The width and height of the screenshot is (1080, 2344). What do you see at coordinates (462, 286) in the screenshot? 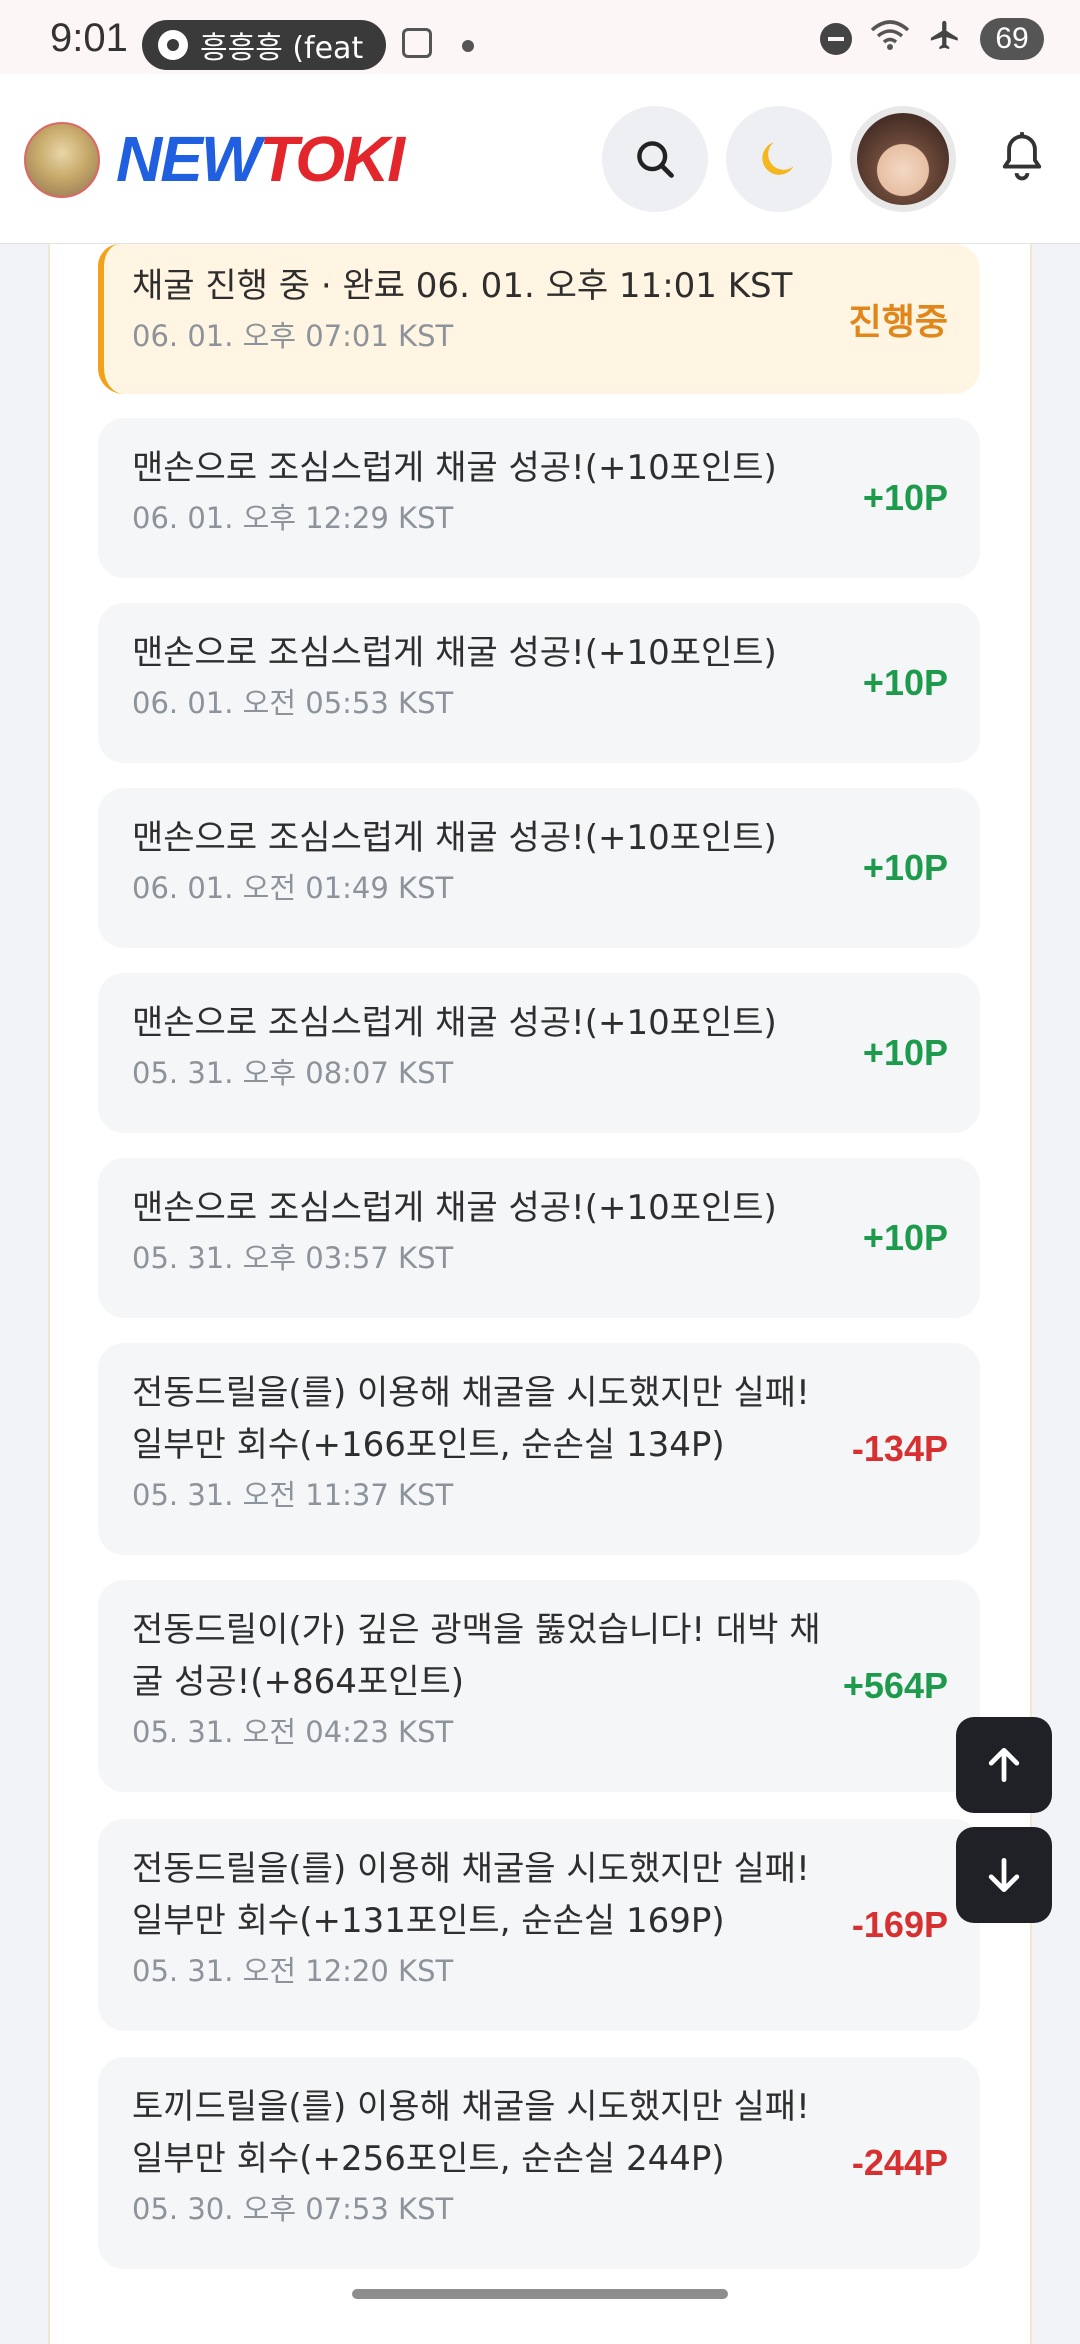
I see `item-title: 채굴 진행 중 · 완료 06. 01. 오후 11:01 KST` at bounding box center [462, 286].